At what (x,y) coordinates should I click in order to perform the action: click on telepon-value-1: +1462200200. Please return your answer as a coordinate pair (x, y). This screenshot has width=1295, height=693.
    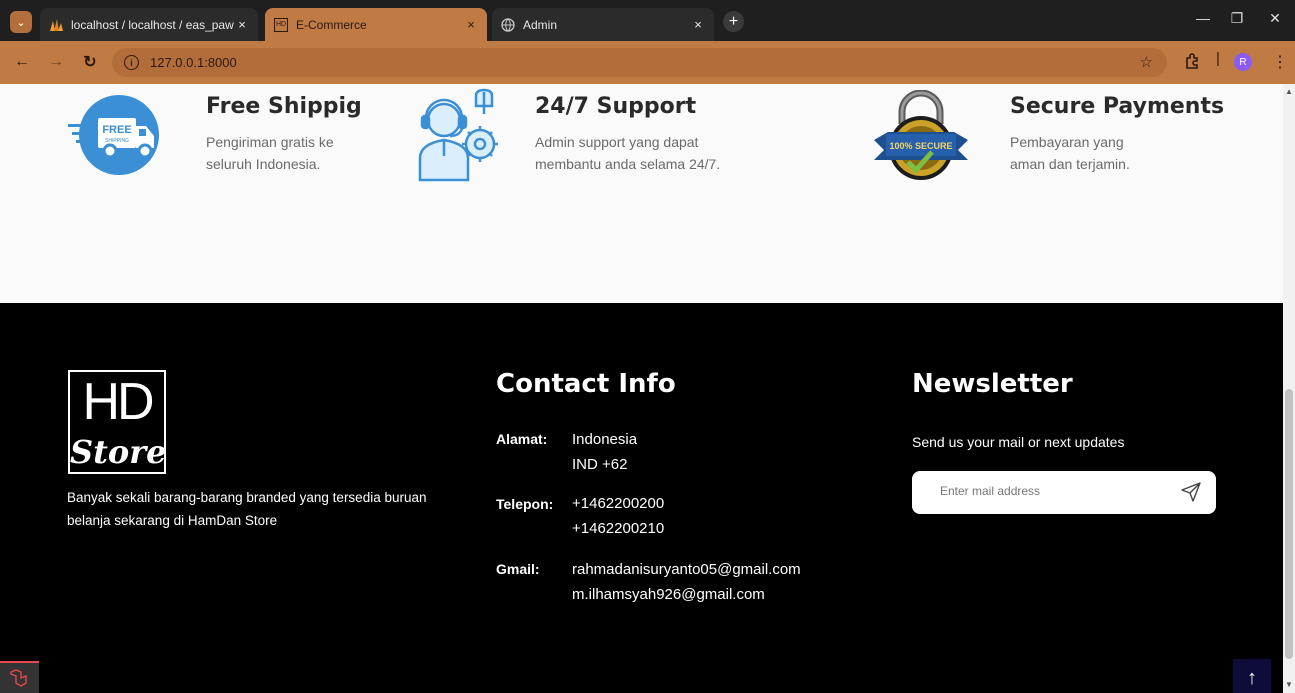
    Looking at the image, I should click on (618, 503).